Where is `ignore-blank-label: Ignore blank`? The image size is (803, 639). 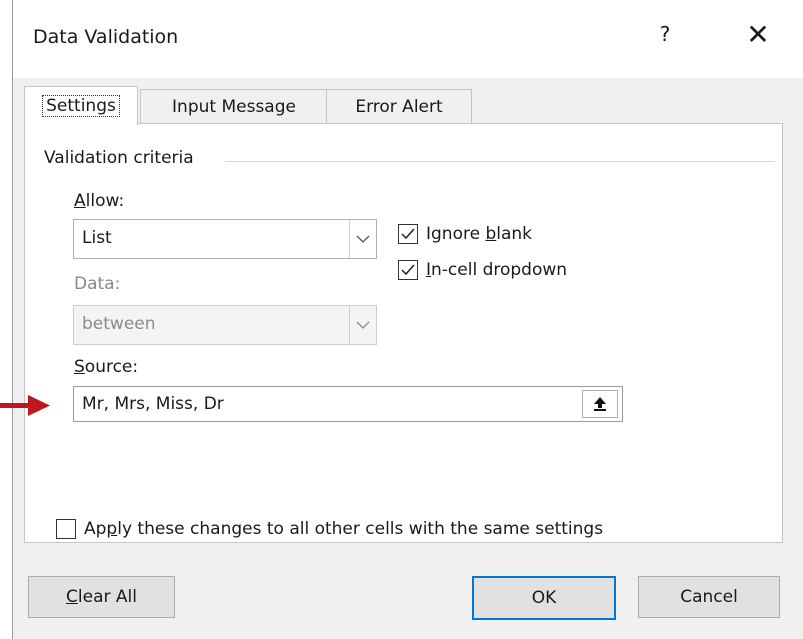
ignore-blank-label: Ignore blank is located at coordinates (479, 234).